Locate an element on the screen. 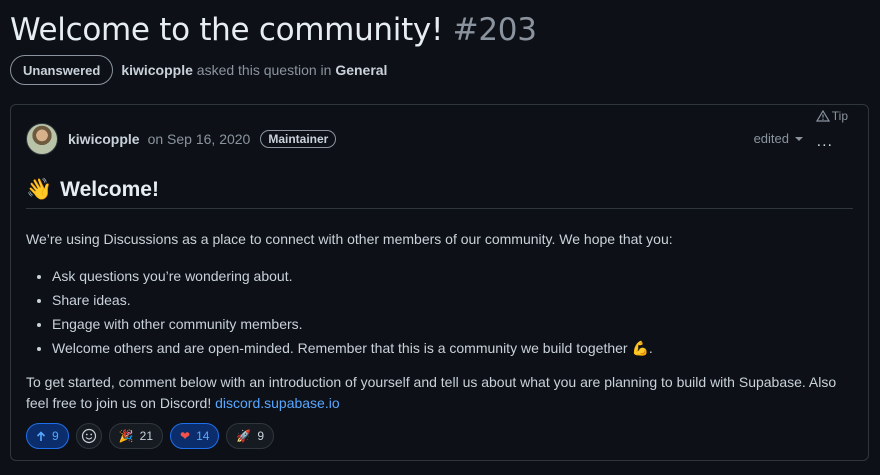 The width and height of the screenshot is (880, 475). post-heading: 👋 Welcome! is located at coordinates (439, 193).